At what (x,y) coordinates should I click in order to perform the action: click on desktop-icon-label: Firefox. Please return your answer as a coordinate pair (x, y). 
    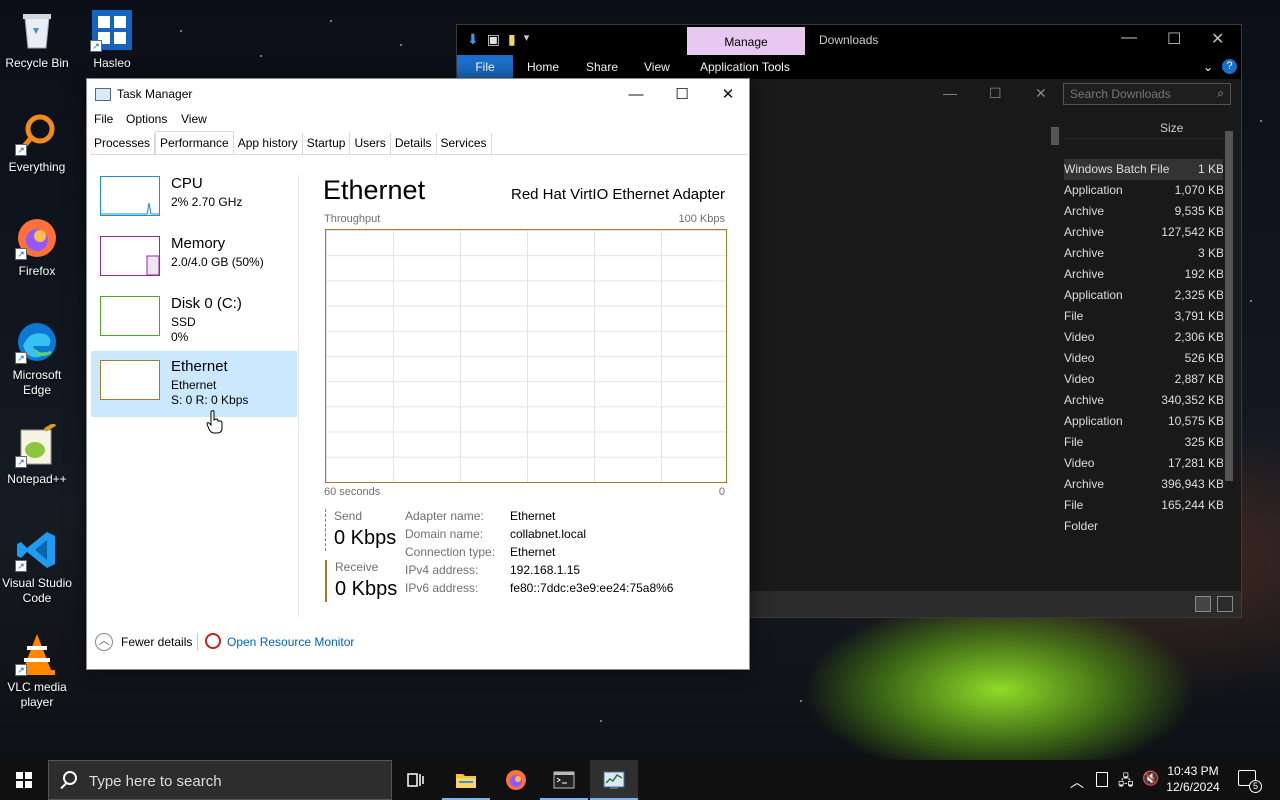
    Looking at the image, I should click on (37, 271).